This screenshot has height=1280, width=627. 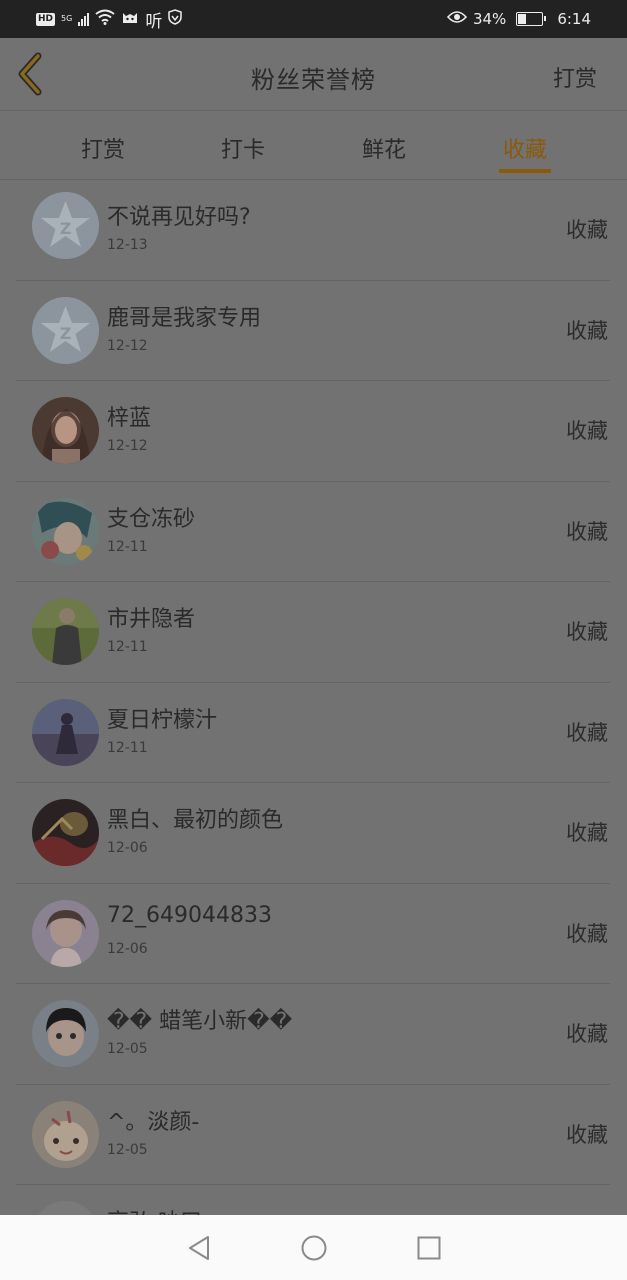 What do you see at coordinates (179, 217) in the screenshot?
I see `fan-name: 不说再见好吗?` at bounding box center [179, 217].